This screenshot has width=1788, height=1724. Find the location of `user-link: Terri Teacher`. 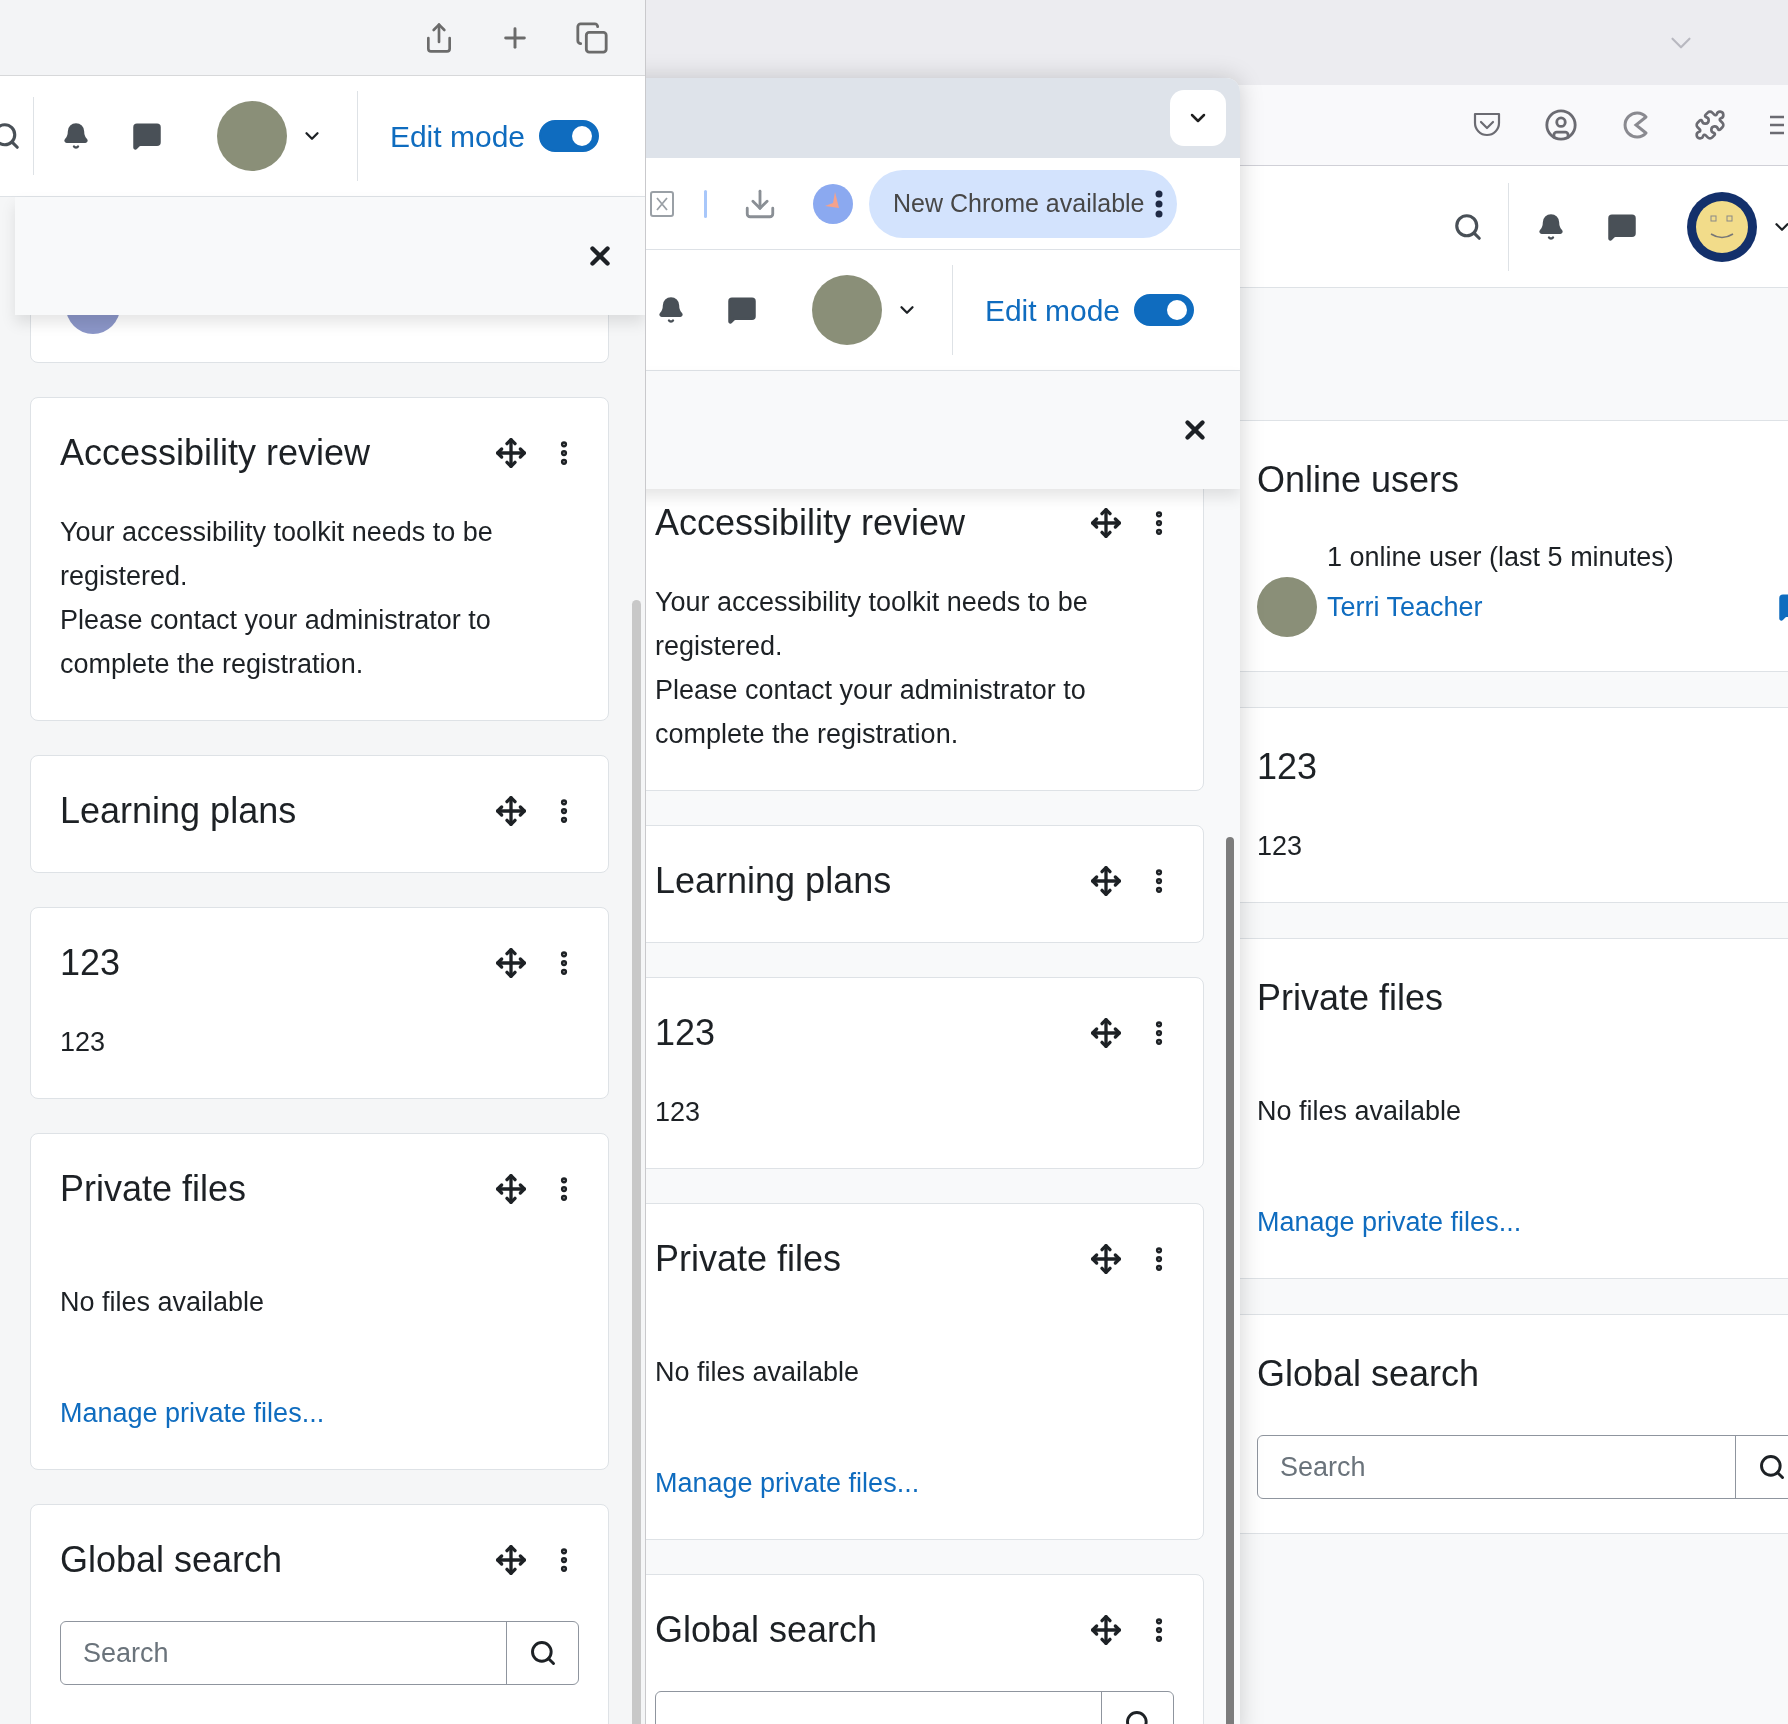

user-link: Terri Teacher is located at coordinates (1405, 607).